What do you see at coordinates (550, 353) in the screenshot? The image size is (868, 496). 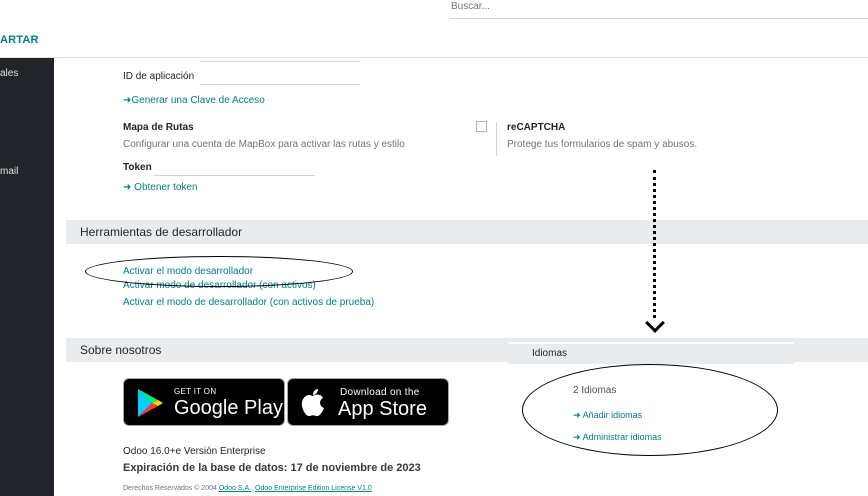 I see `languages-title: Idiomas` at bounding box center [550, 353].